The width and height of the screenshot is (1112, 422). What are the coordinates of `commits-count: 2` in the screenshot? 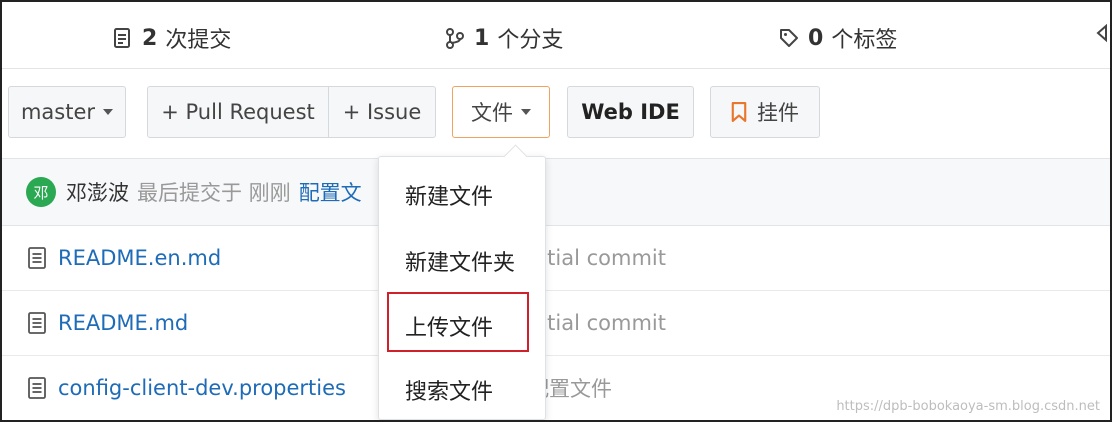 It's located at (150, 38).